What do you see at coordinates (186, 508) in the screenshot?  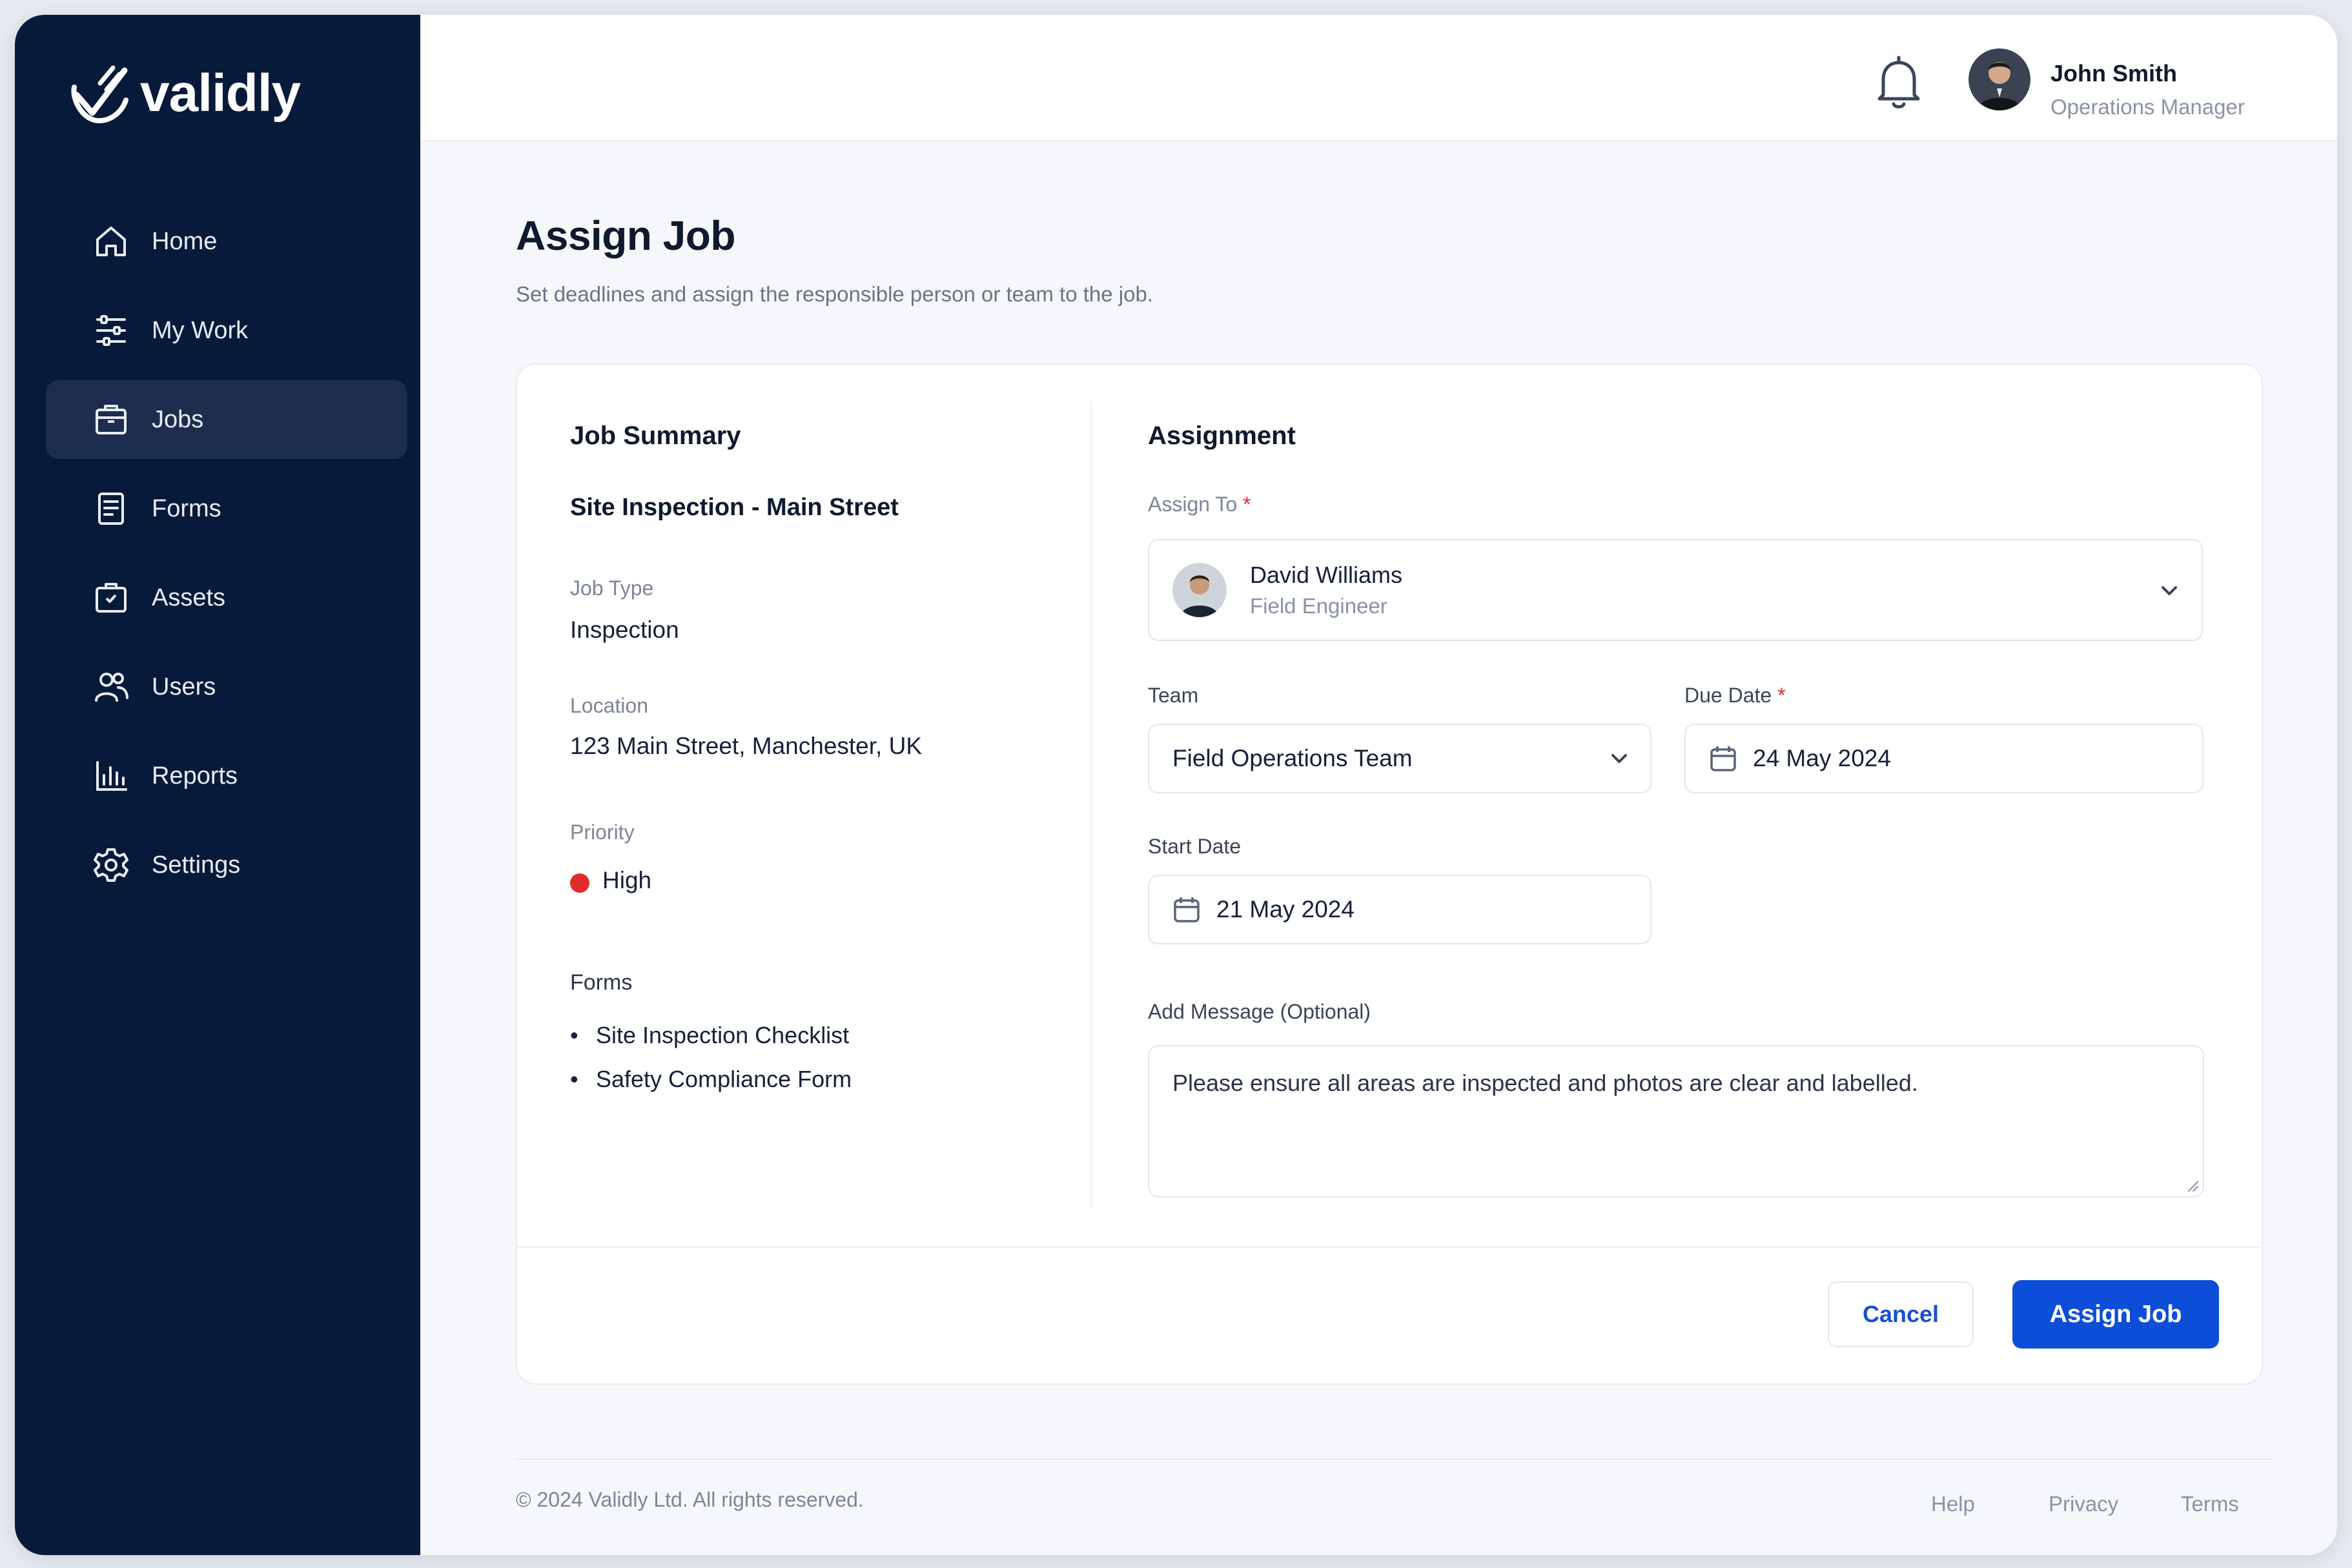 I see `sidebar-item-label: Forms` at bounding box center [186, 508].